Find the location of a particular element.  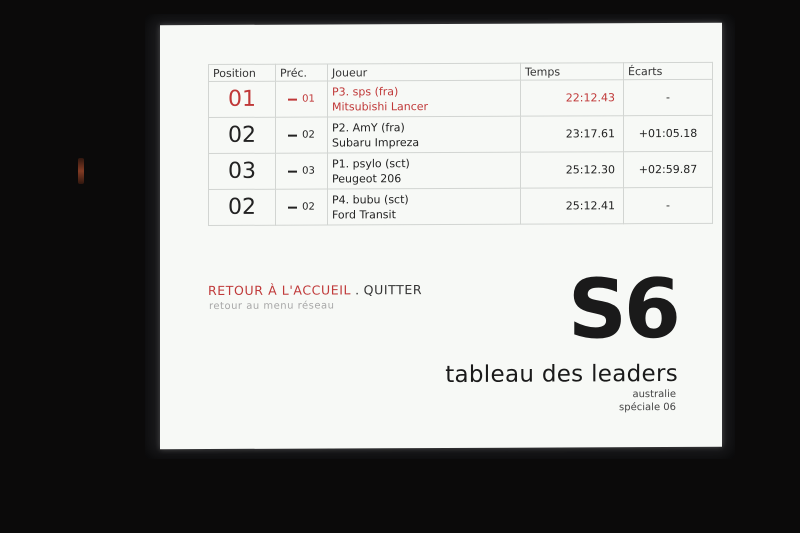

player-car: Subaru Impreza is located at coordinates (376, 142).